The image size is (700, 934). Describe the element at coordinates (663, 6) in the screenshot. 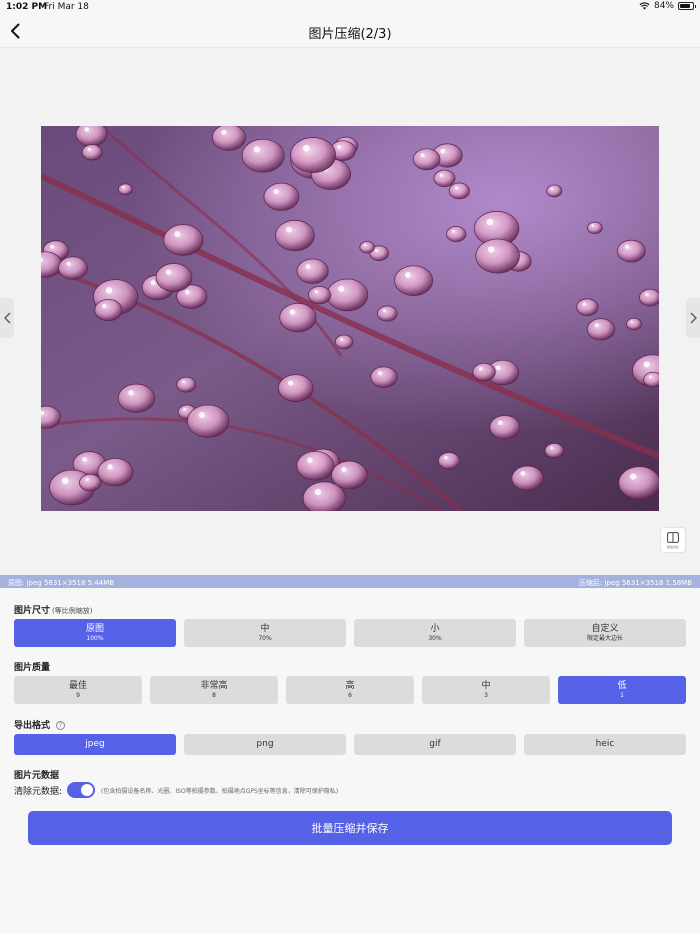

I see `battery-percent: 84%` at that location.